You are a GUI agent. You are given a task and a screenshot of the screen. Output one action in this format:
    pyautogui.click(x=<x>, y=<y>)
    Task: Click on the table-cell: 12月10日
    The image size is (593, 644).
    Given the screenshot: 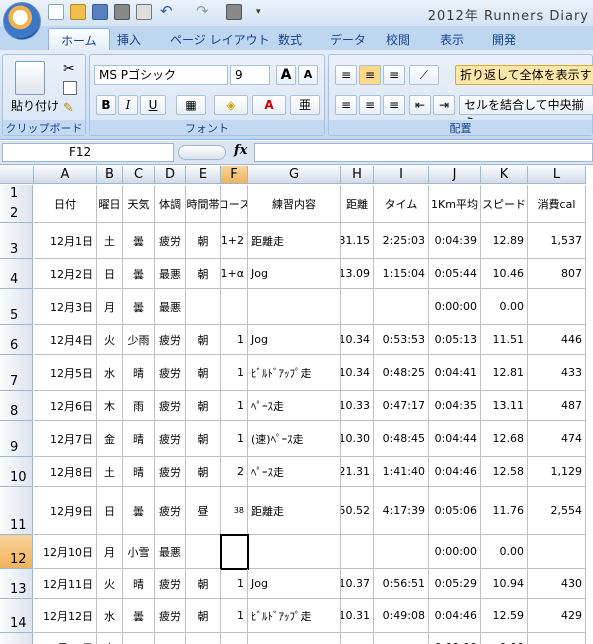 What is the action you would take?
    pyautogui.click(x=65, y=552)
    